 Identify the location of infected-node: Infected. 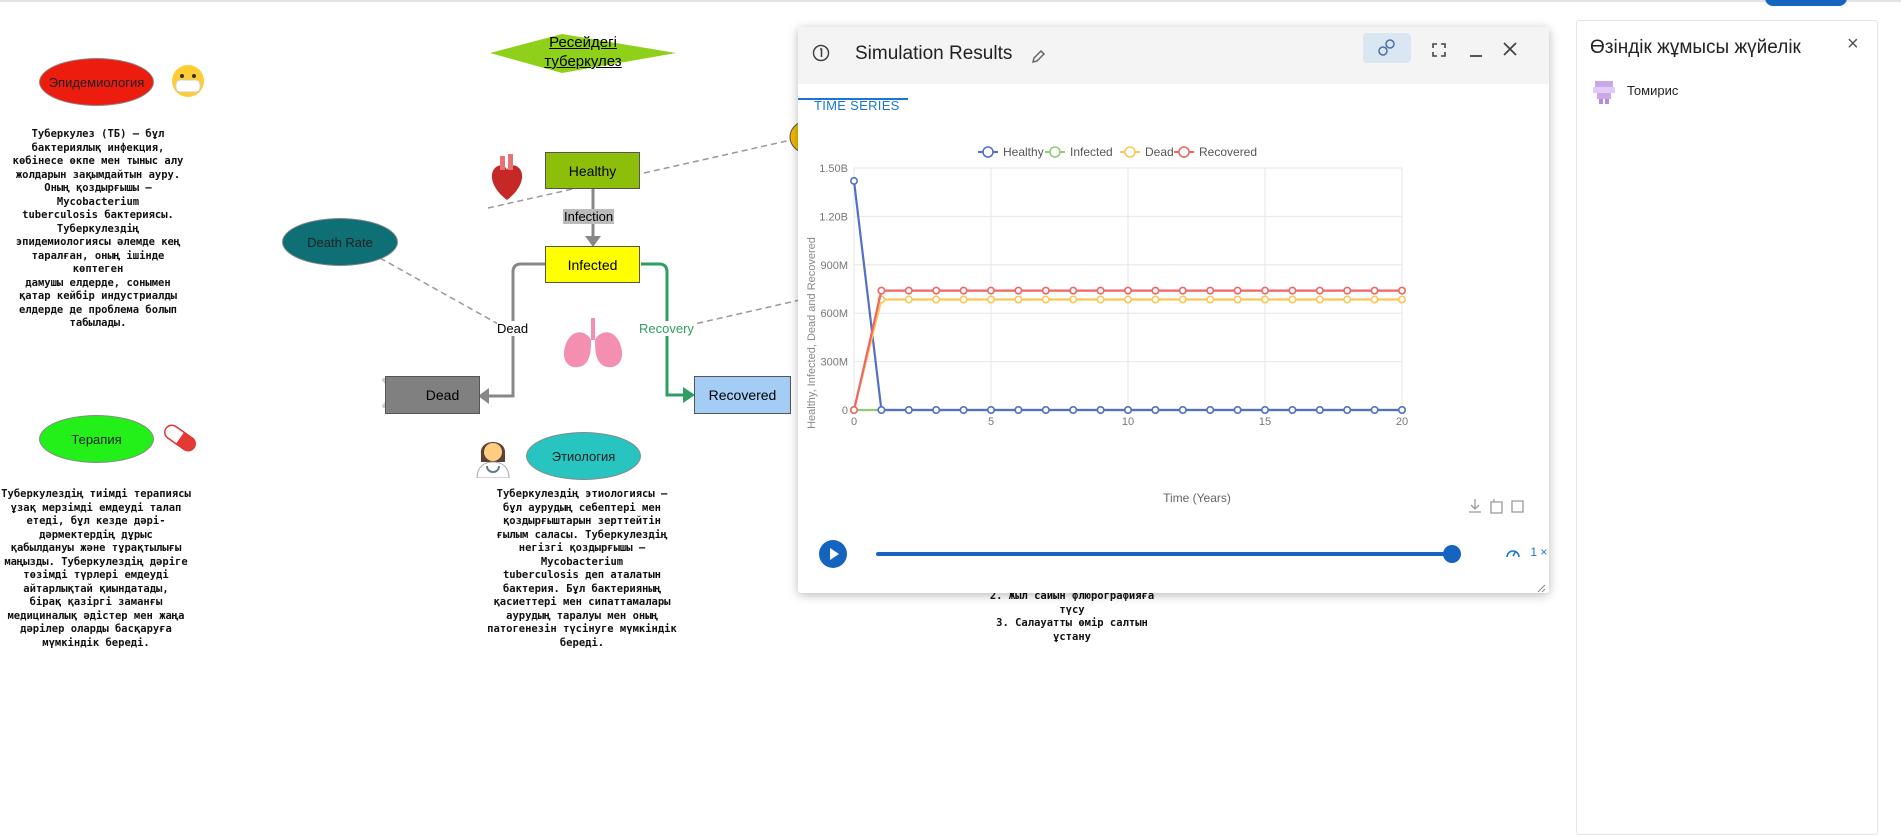
(592, 264).